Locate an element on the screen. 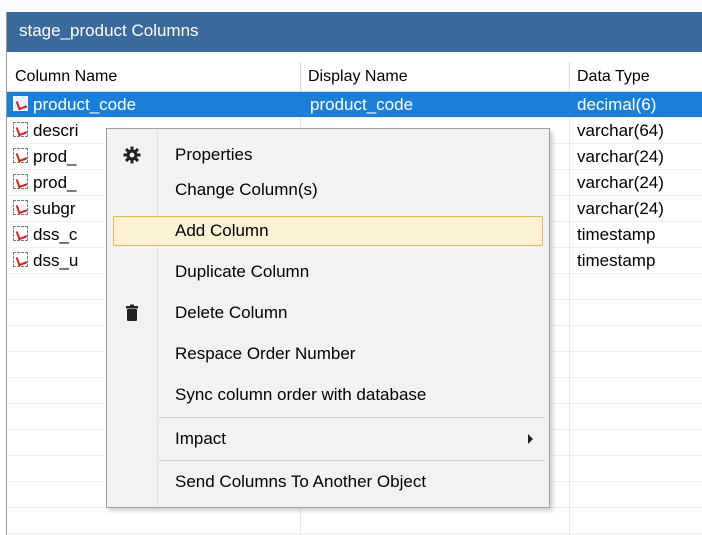 This screenshot has width=702, height=535. title-bar: stage_product Columns is located at coordinates (354, 32).